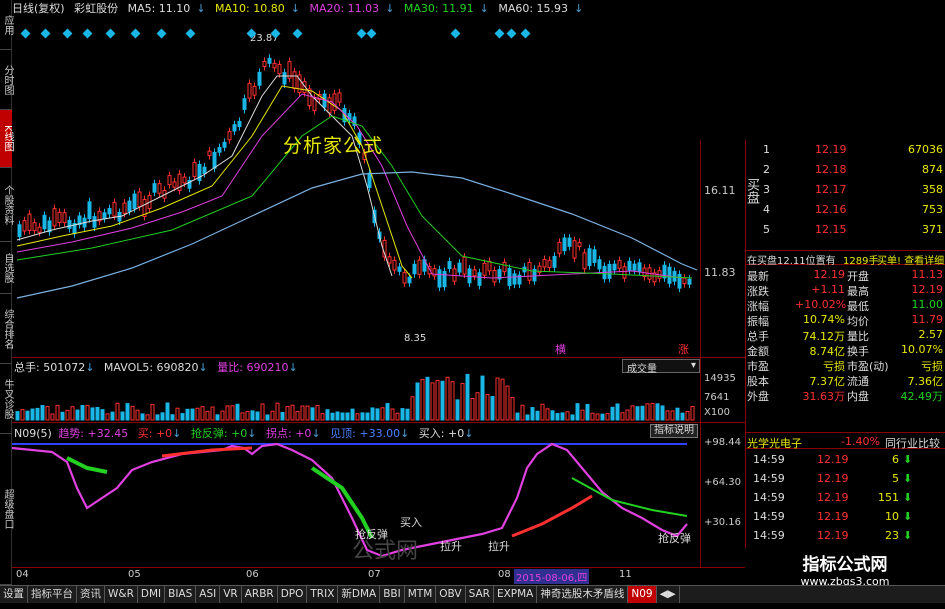  What do you see at coordinates (6, 399) in the screenshot?
I see `tab-diagnosis: 牛叉诊股` at bounding box center [6, 399].